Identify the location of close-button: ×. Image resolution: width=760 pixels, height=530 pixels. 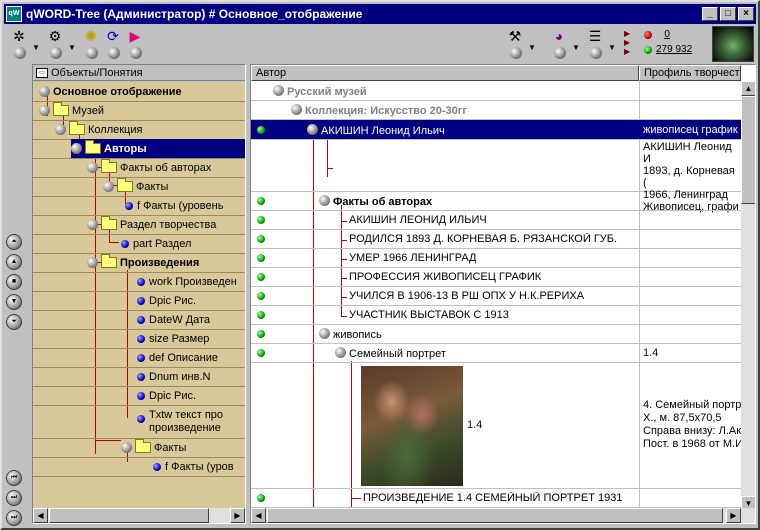
(746, 14).